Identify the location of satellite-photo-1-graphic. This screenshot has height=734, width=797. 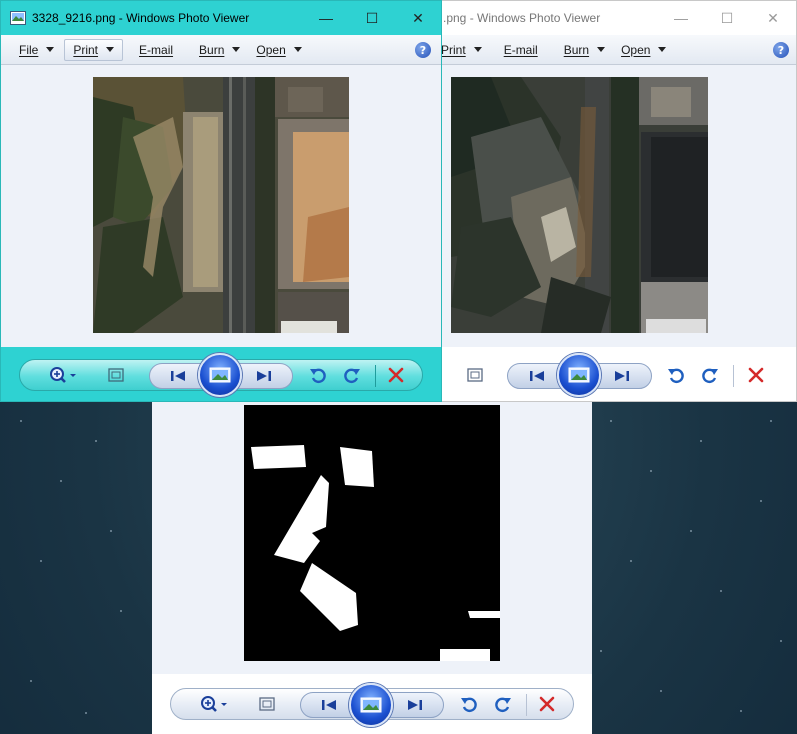
(221, 205).